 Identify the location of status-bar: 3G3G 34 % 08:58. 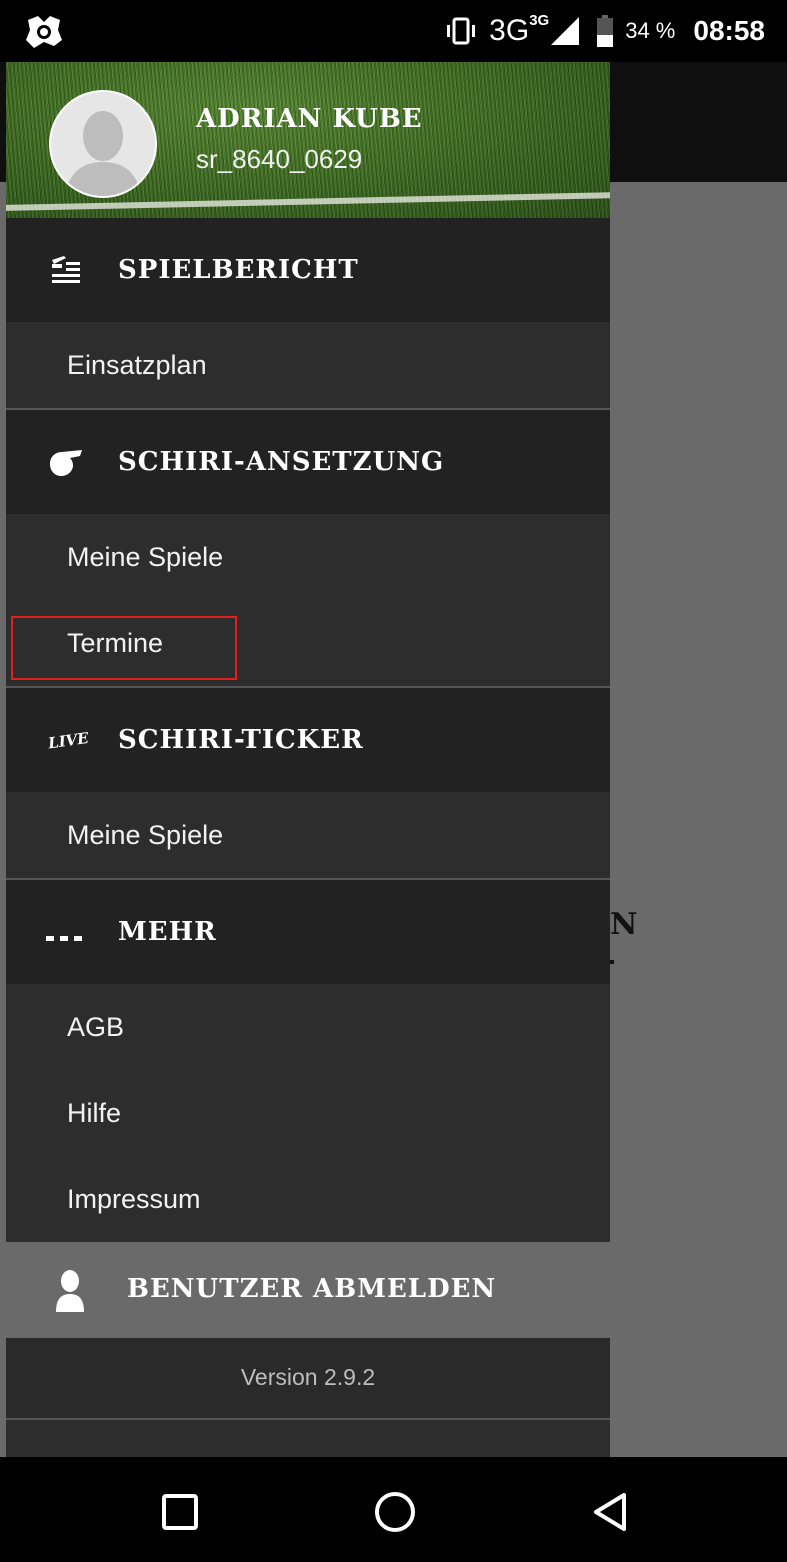
(393, 31).